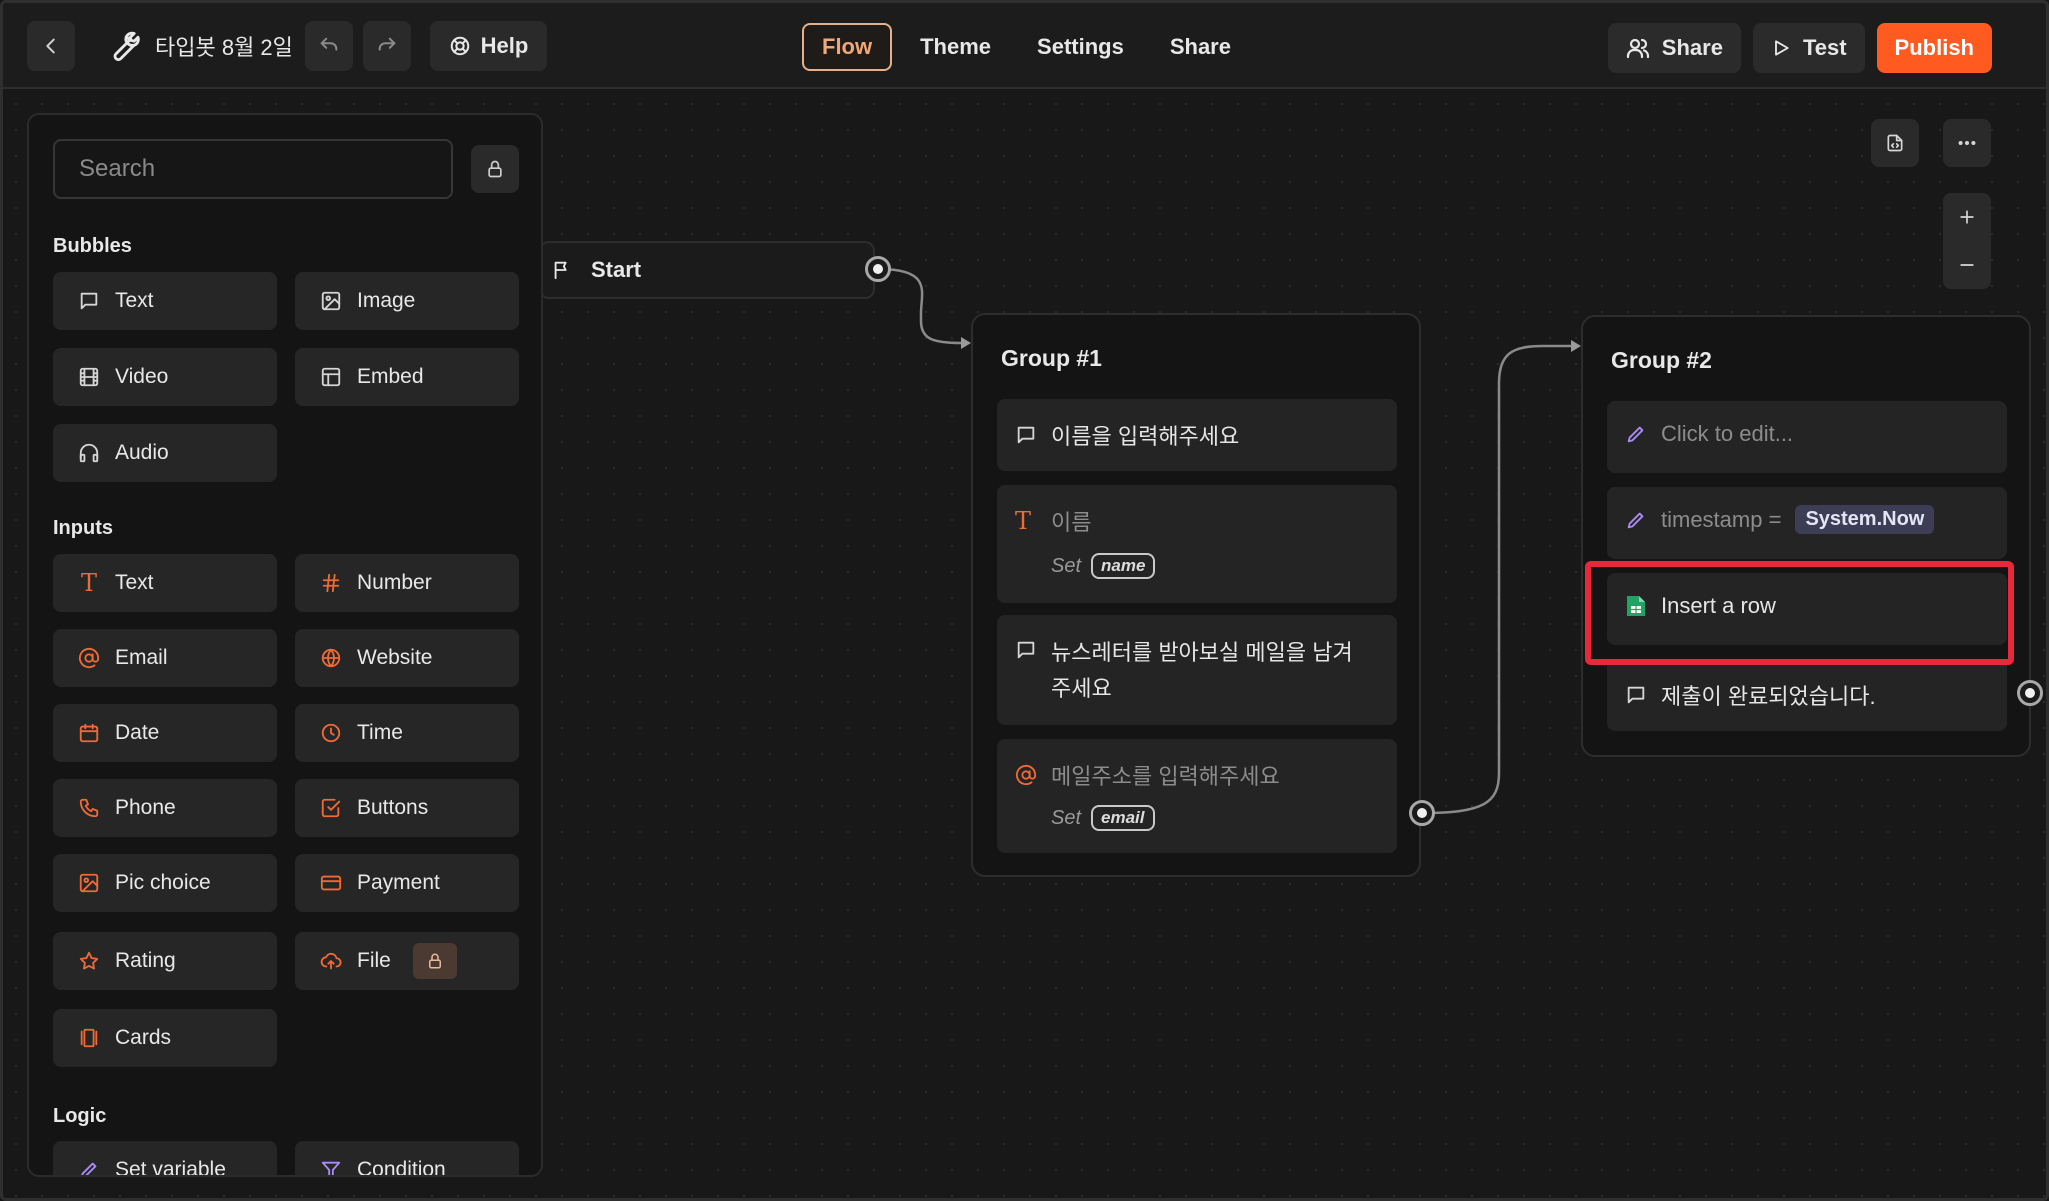  I want to click on bubble-line-2: 주세요, so click(1081, 688).